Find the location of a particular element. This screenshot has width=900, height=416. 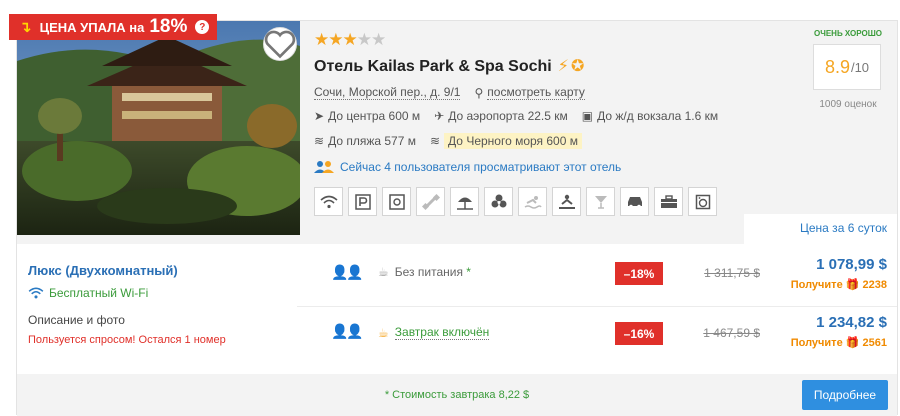

offer-bonus: Получите 🎁 2238 is located at coordinates (824, 284).